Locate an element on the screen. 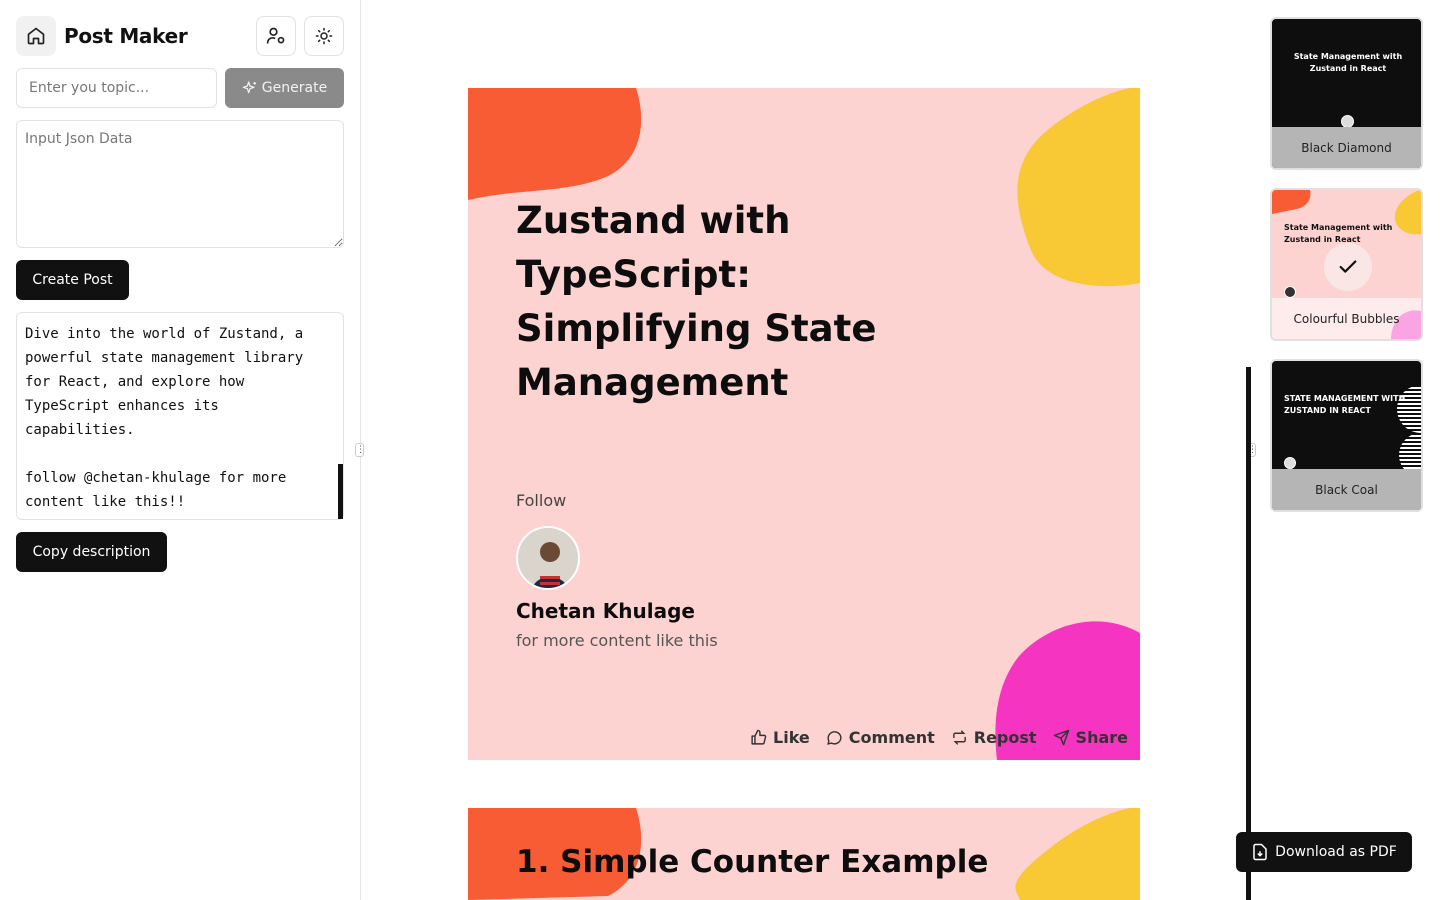  follow-label: Follow is located at coordinates (541, 500).